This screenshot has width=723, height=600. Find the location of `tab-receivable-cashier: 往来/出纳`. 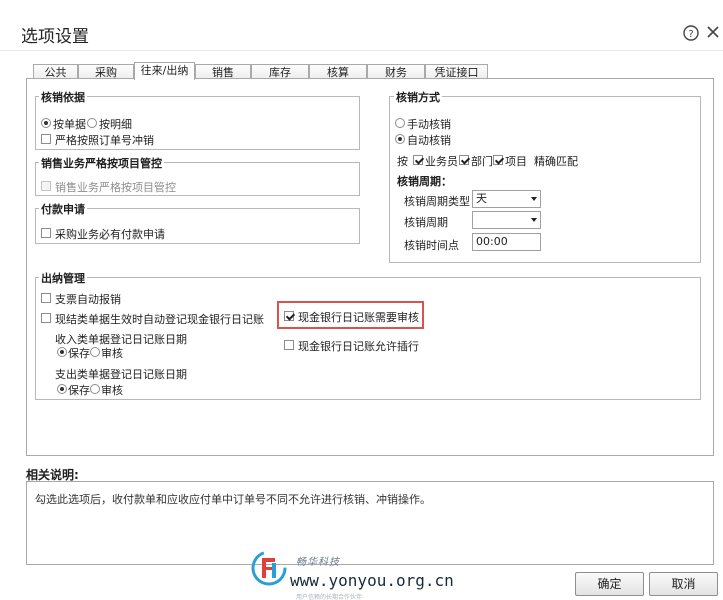

tab-receivable-cashier: 往来/出纳 is located at coordinates (164, 71).